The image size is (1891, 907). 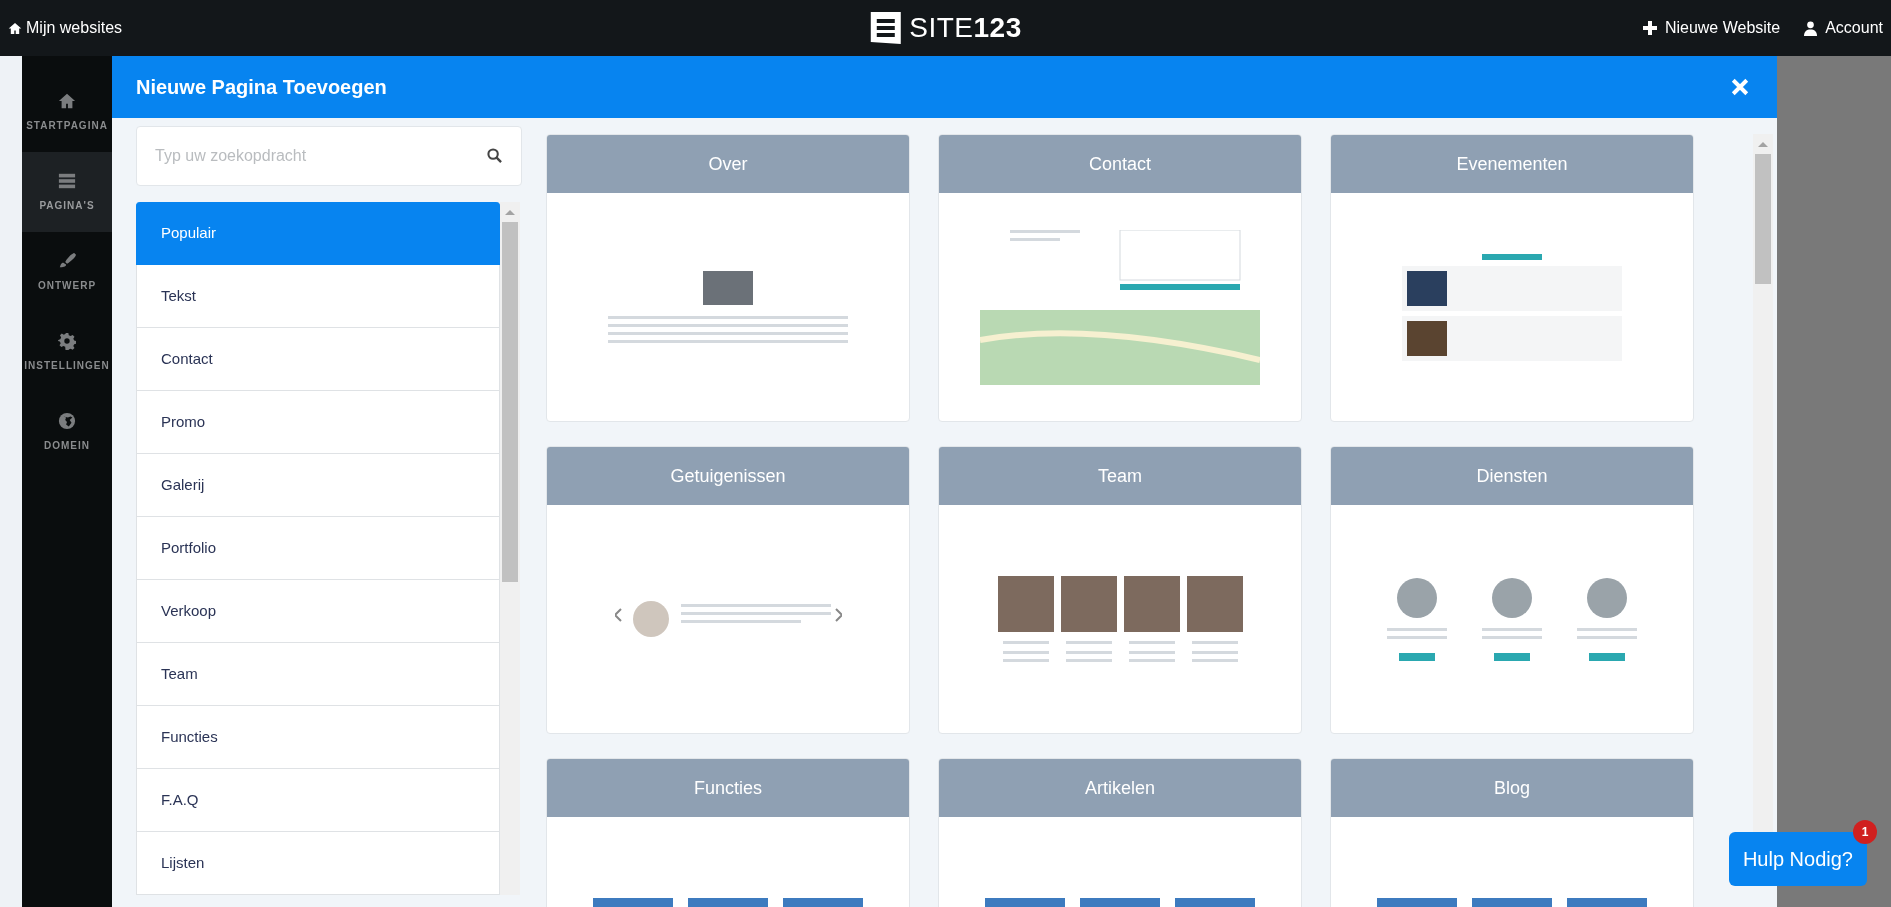 What do you see at coordinates (318, 233) in the screenshot?
I see `category-item: Populair` at bounding box center [318, 233].